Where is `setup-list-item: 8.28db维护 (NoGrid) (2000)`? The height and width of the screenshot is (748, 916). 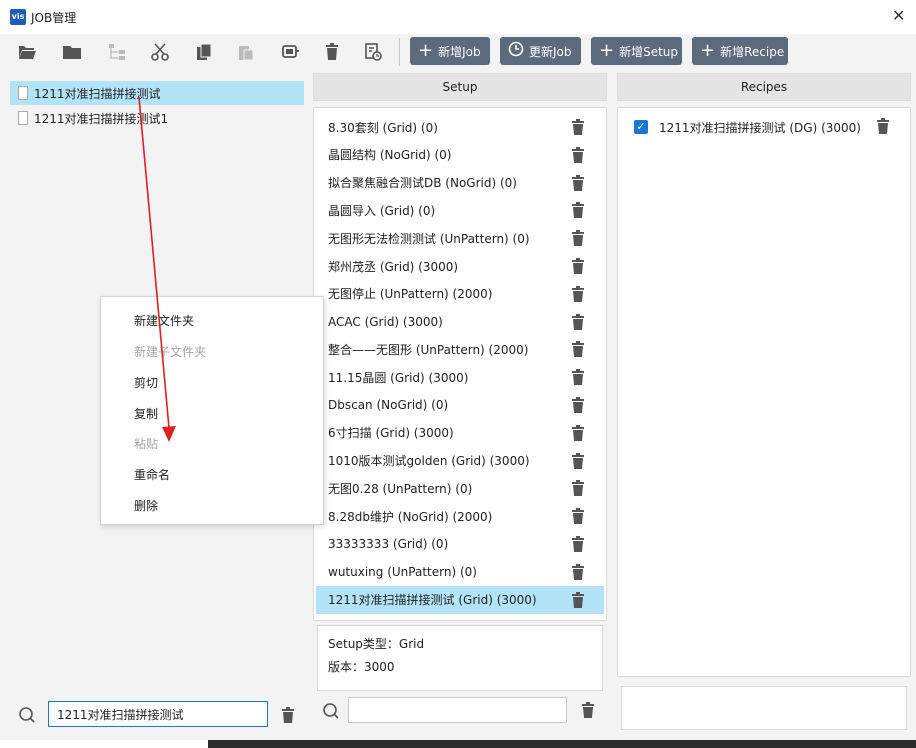 setup-list-item: 8.28db维护 (NoGrid) (2000) is located at coordinates (460, 516).